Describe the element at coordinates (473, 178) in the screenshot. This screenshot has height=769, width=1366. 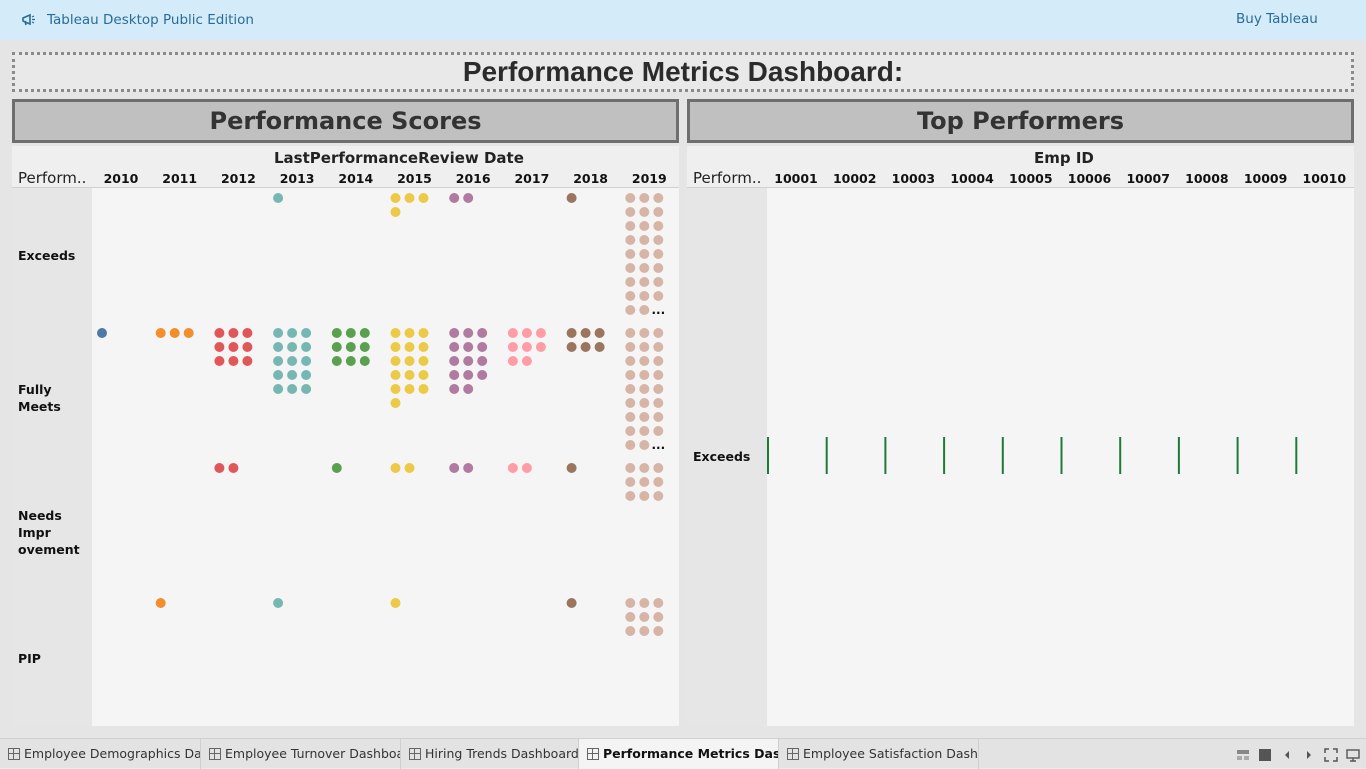
I see `column-label-2016: 2016` at that location.